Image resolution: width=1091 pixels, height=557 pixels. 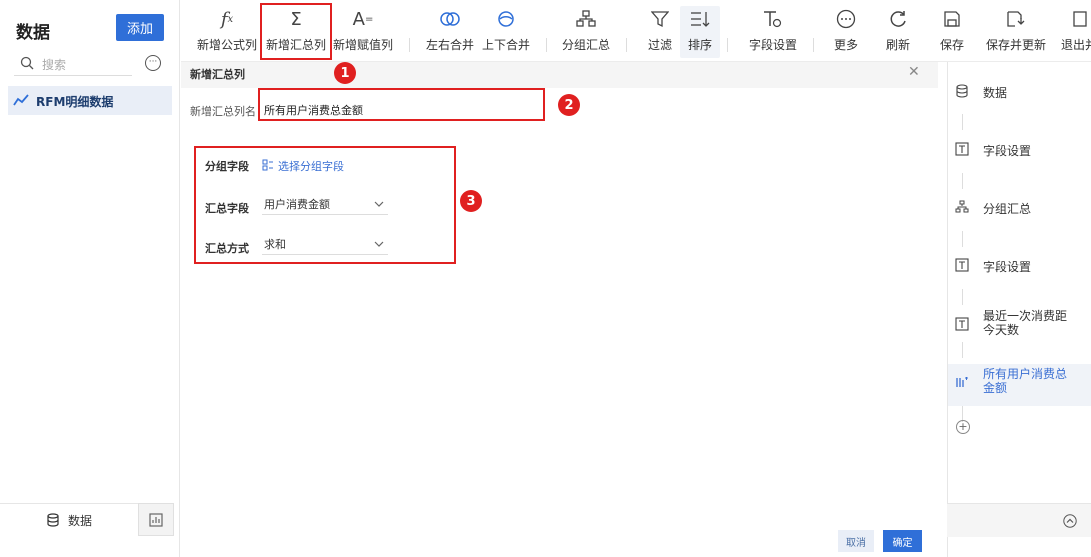 What do you see at coordinates (772, 45) in the screenshot?
I see `toolbar-label: 字段设置` at bounding box center [772, 45].